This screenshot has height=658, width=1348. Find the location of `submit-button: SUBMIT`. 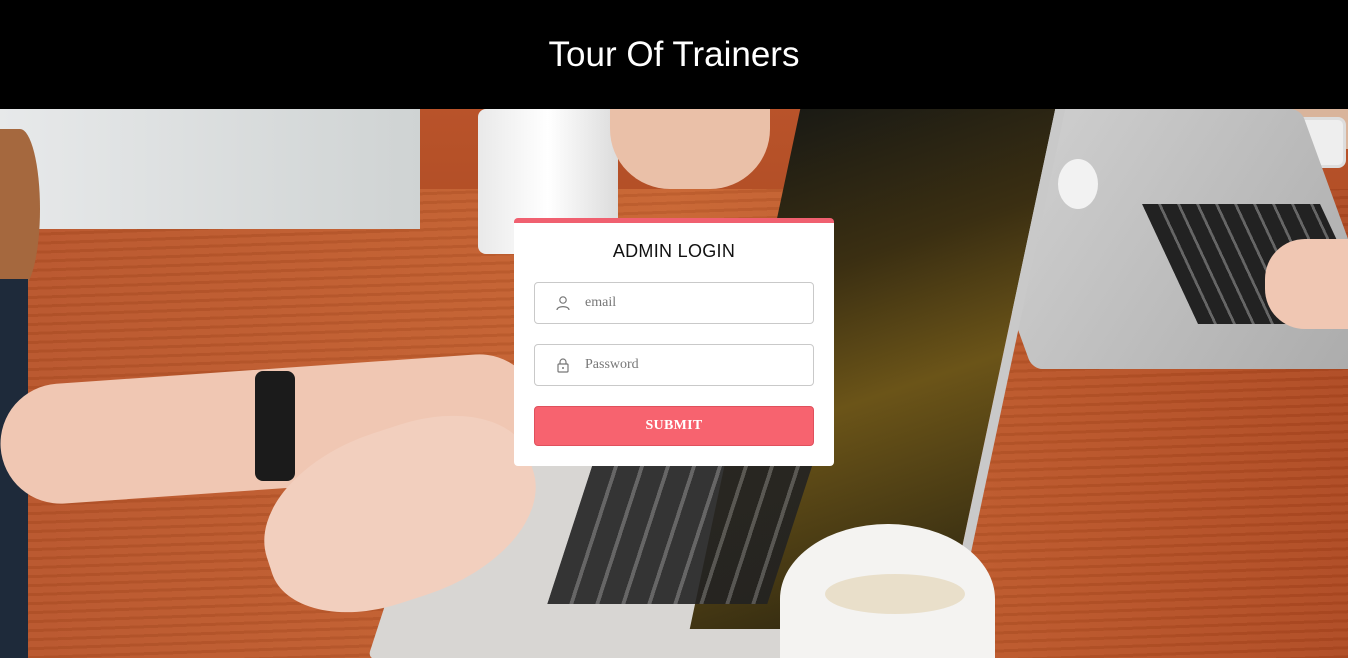

submit-button: SUBMIT is located at coordinates (674, 426).